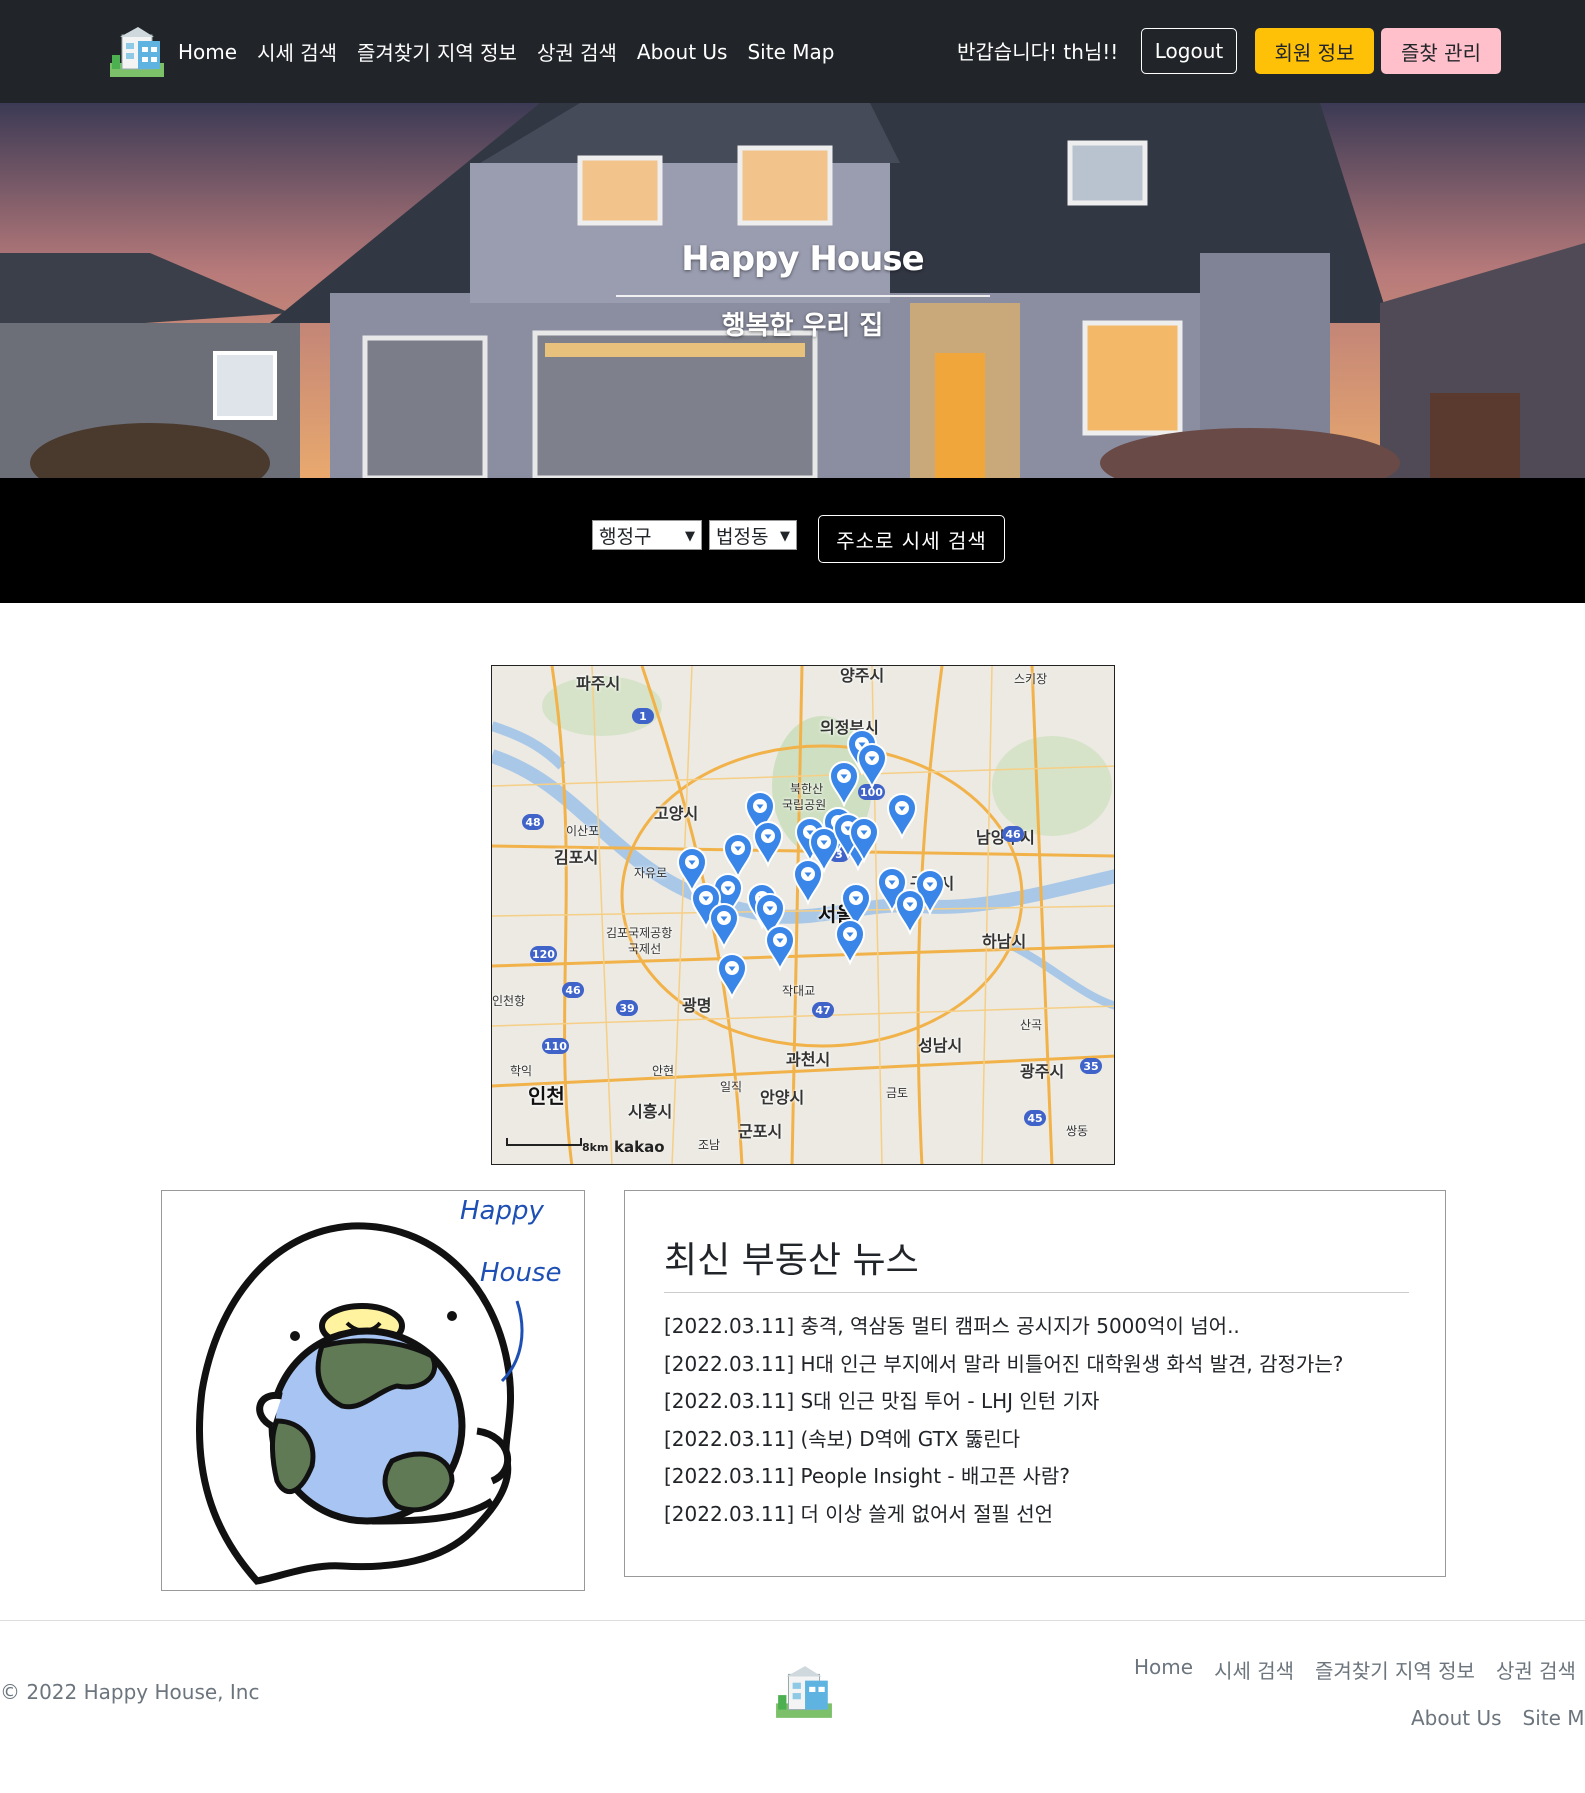 This screenshot has width=1585, height=1793. Describe the element at coordinates (207, 52) in the screenshot. I see `nav-home: Home` at that location.